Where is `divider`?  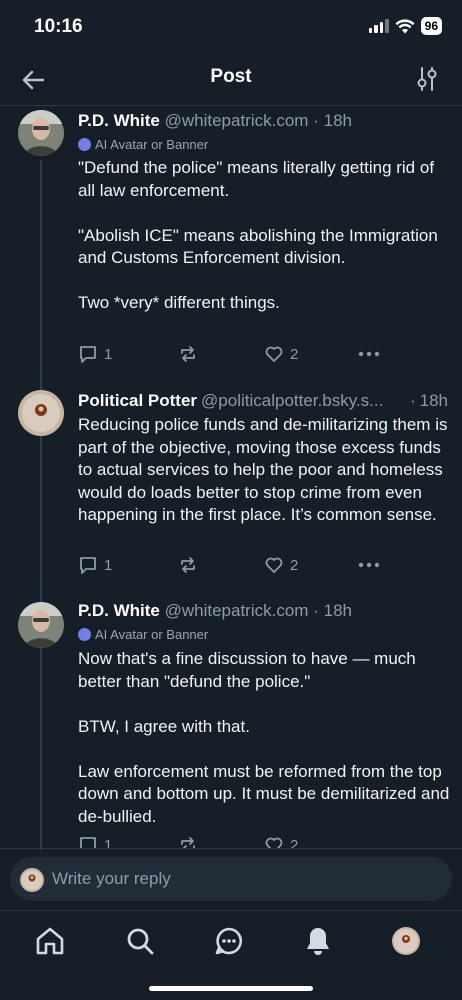 divider is located at coordinates (231, 848).